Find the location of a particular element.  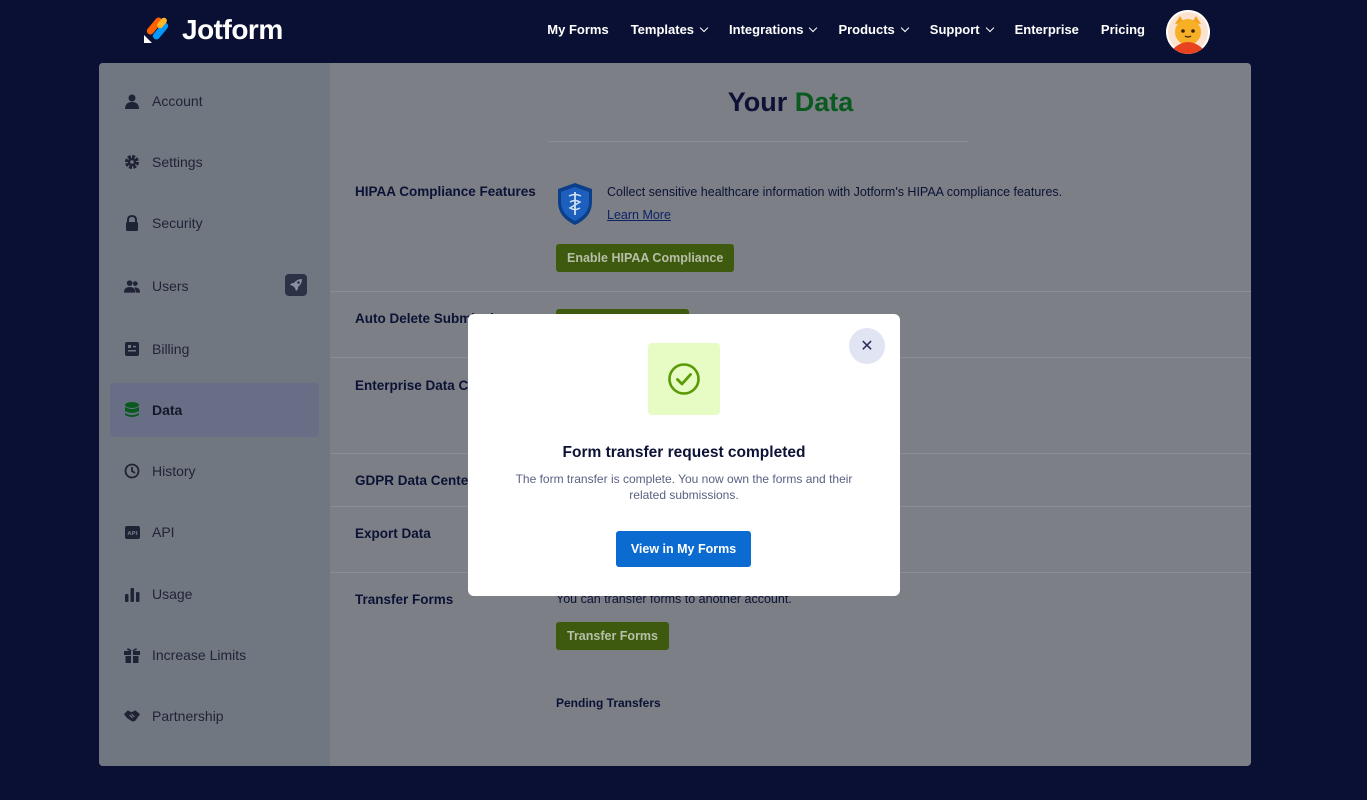

sidebar-item-settings: Settings is located at coordinates (214, 162).